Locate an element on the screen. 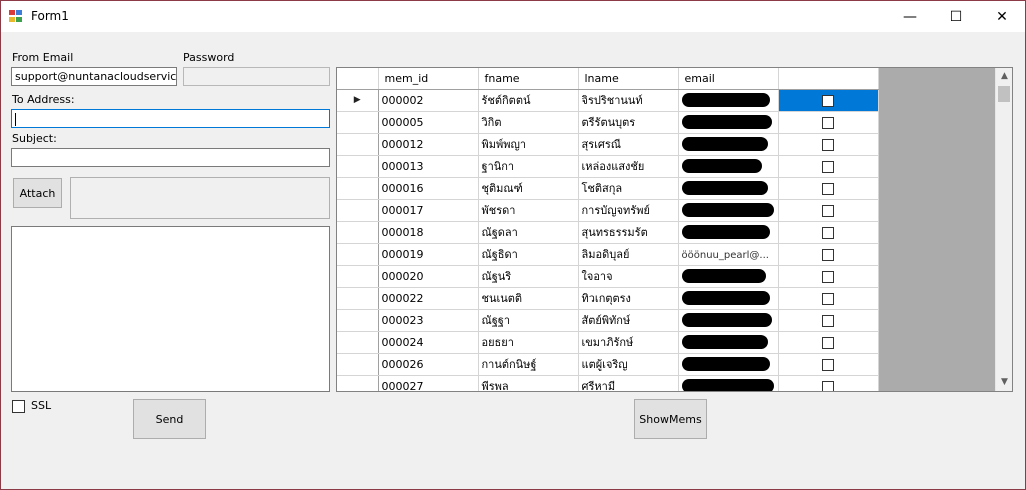 This screenshot has width=1026, height=490. cell-fname: ณัฐธิดา is located at coordinates (528, 254).